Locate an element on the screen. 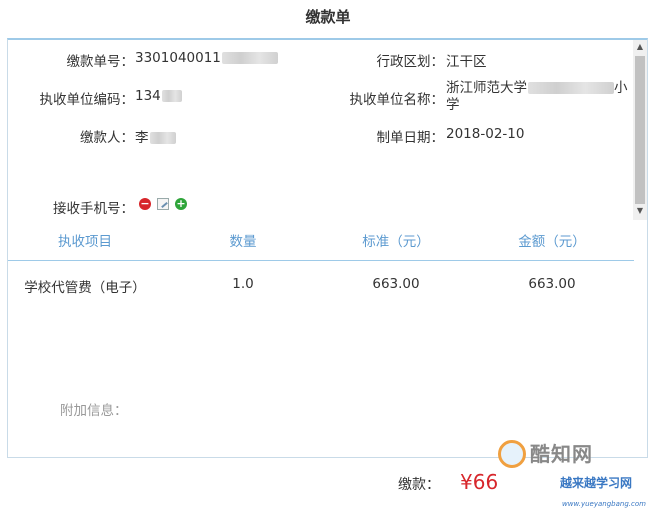  watermark-brand: 酷知网 is located at coordinates (561, 454).